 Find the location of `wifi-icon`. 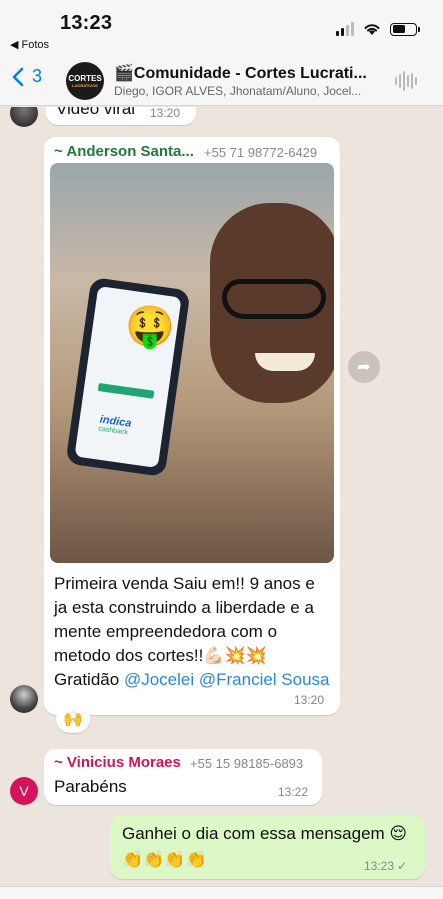

wifi-icon is located at coordinates (372, 29).